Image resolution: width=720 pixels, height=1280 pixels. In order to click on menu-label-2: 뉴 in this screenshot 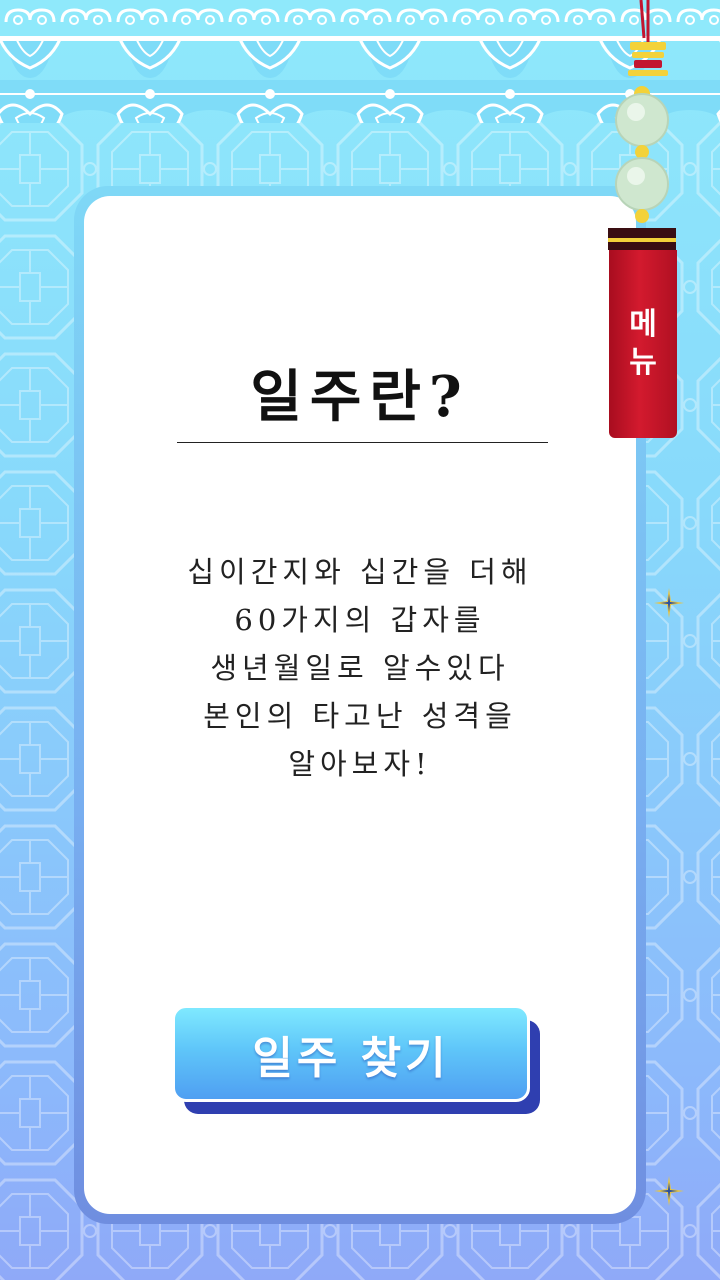, I will do `click(643, 362)`.